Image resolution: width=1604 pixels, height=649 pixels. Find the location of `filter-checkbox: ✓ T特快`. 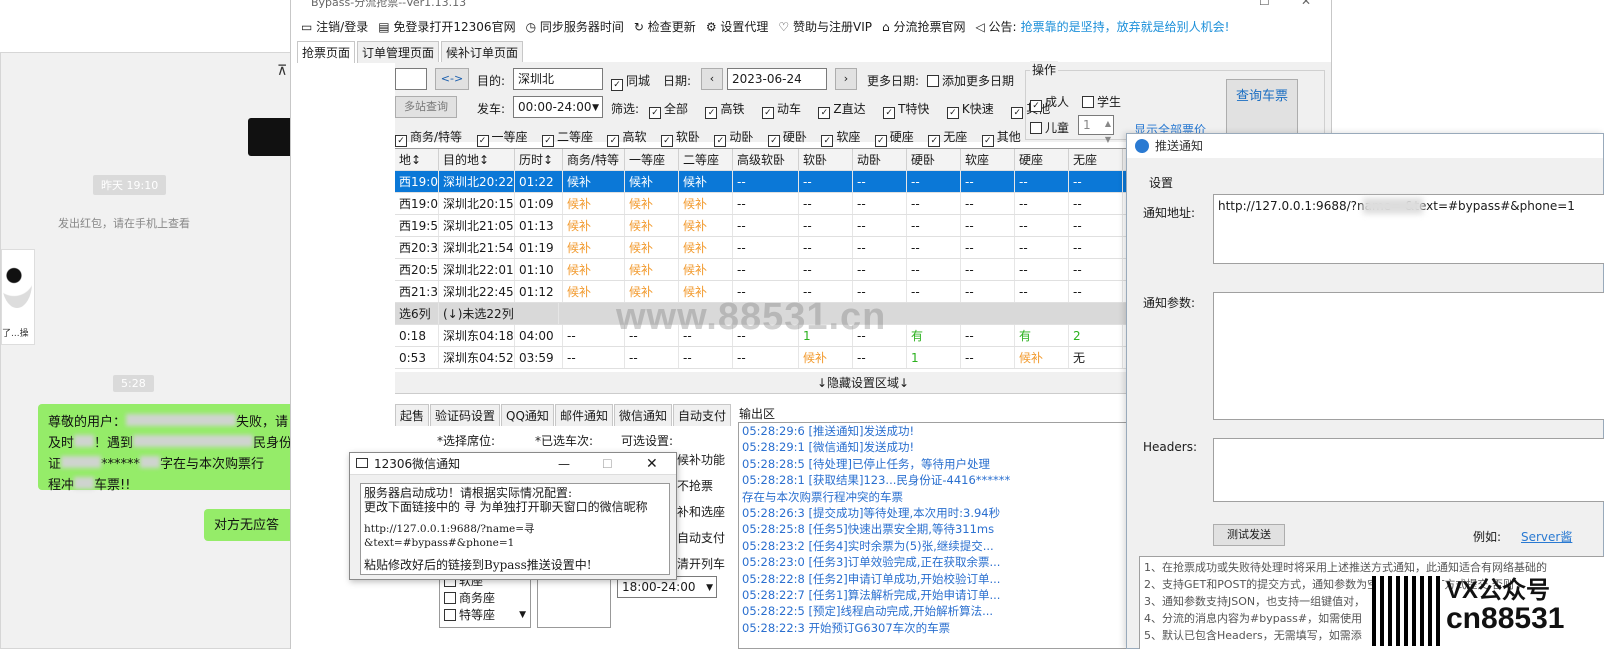

filter-checkbox: ✓ T特快 is located at coordinates (906, 110).